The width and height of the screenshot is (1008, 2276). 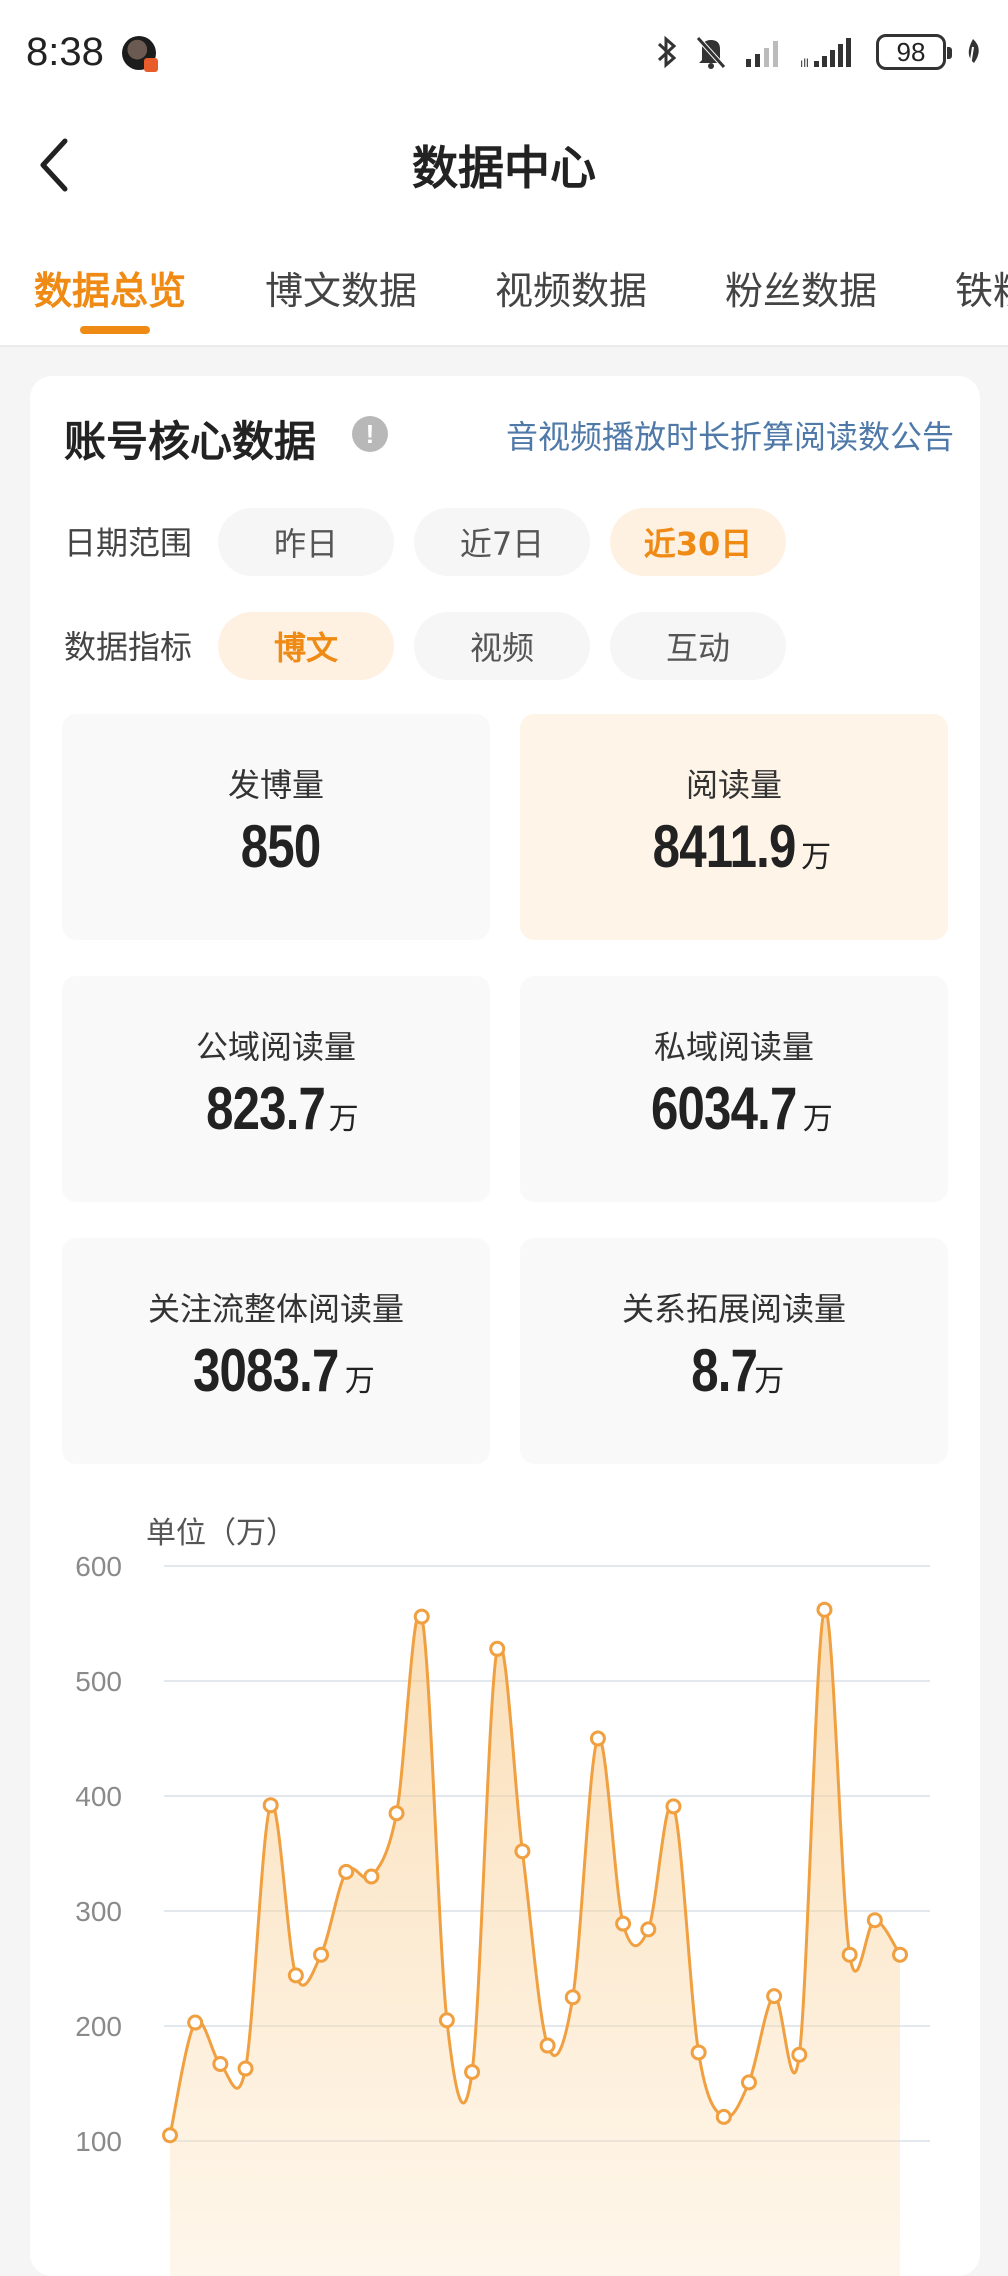 I want to click on signal-weak-icon, so click(x=762, y=54).